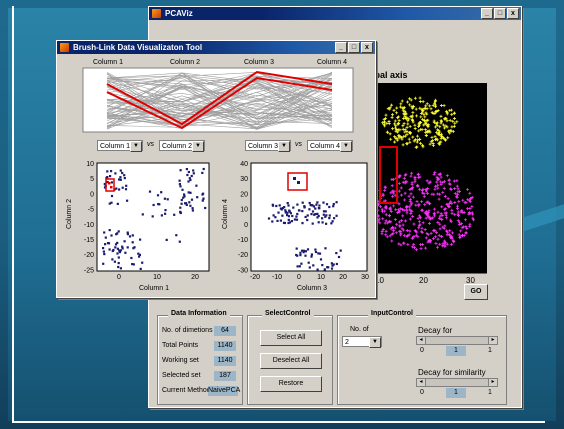 Image resolution: width=564 pixels, height=429 pixels. What do you see at coordinates (335, 13) in the screenshot?
I see `pcaviz-titlebar: PCAViz _ □ x` at bounding box center [335, 13].